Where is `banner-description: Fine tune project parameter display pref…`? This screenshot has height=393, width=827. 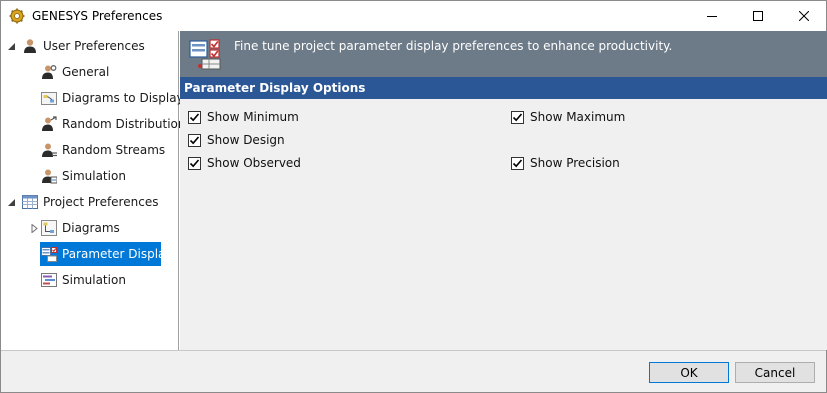 banner-description: Fine tune project parameter display pref… is located at coordinates (453, 46).